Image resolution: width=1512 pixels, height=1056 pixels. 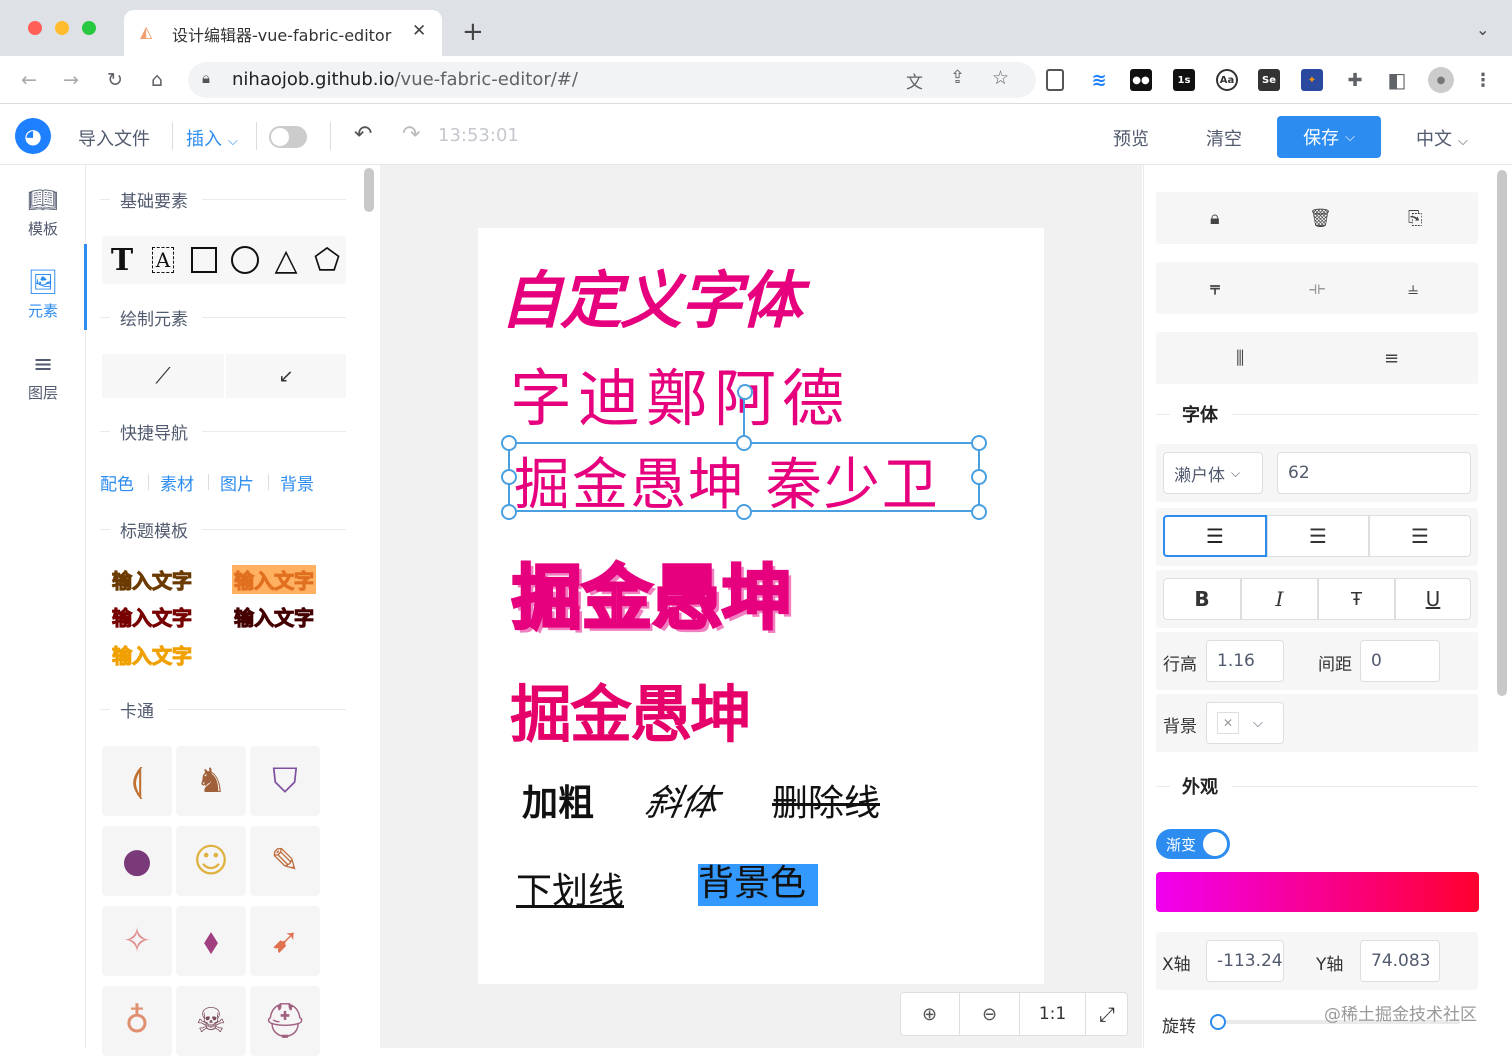 I want to click on back-icon: ←, so click(x=29, y=80).